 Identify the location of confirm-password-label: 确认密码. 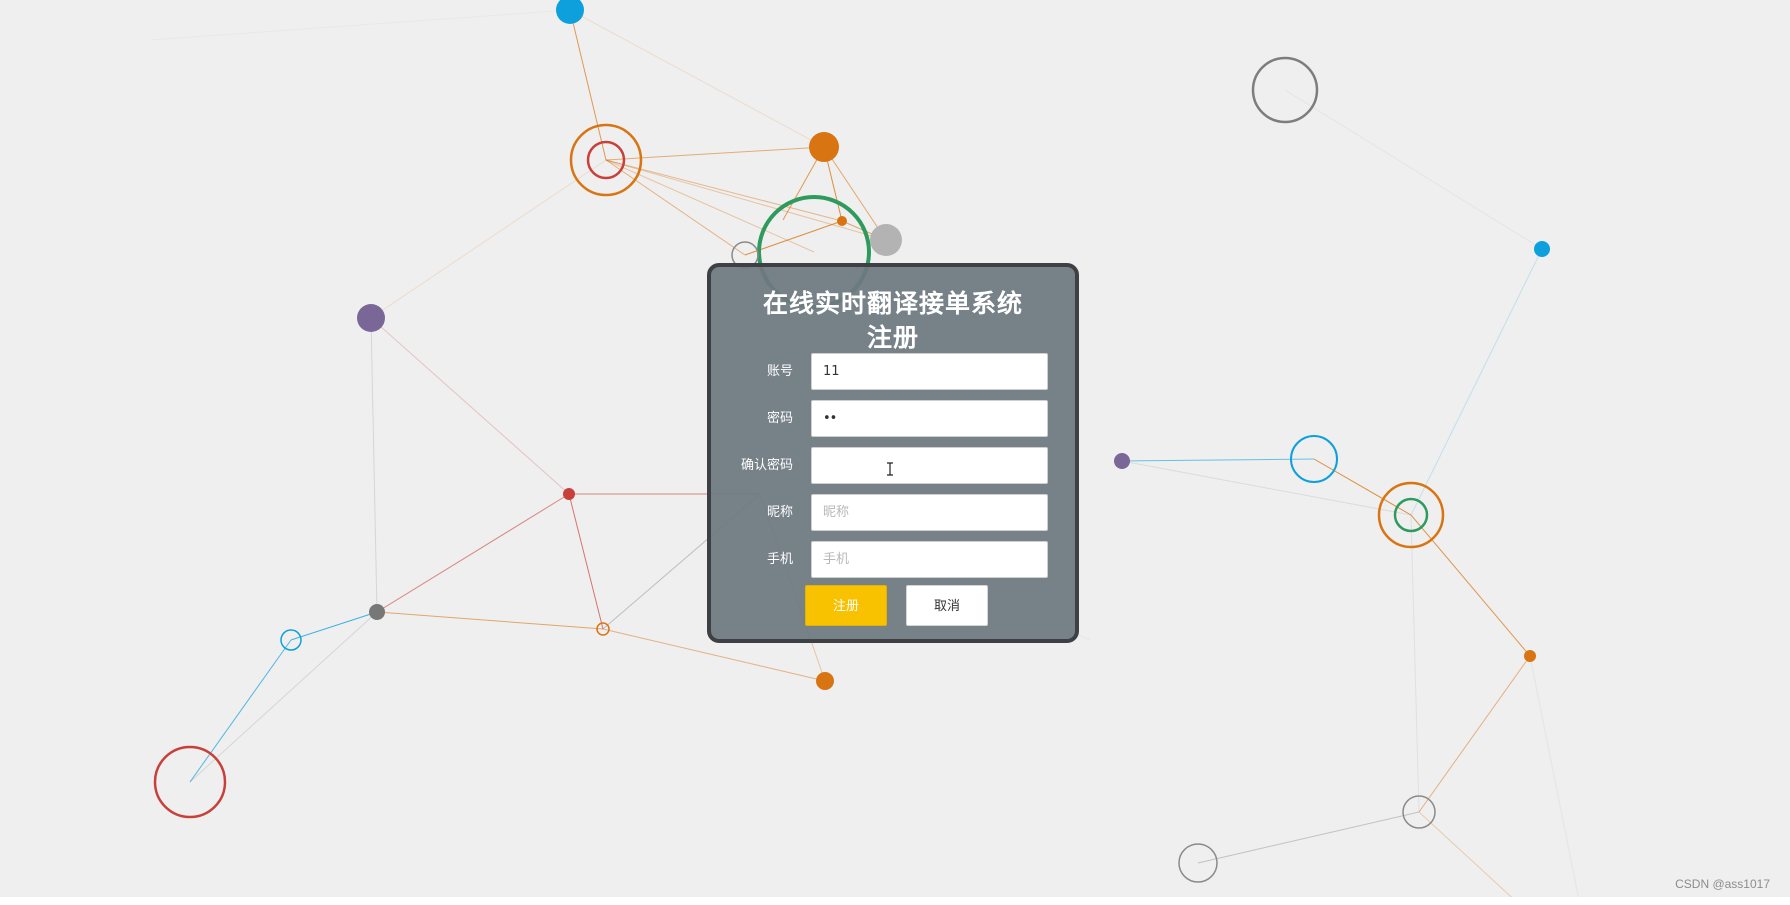
(766, 465).